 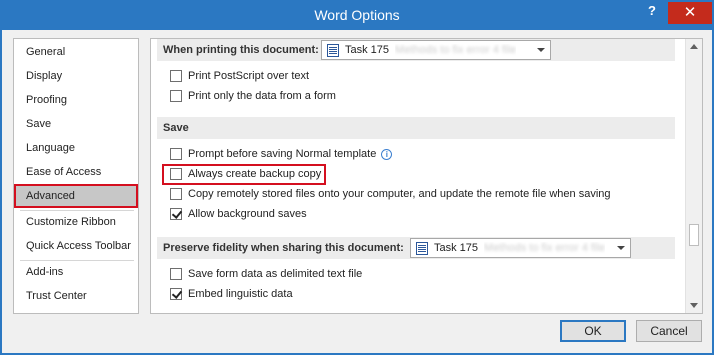 I want to click on window-title: Word Options, so click(x=357, y=15).